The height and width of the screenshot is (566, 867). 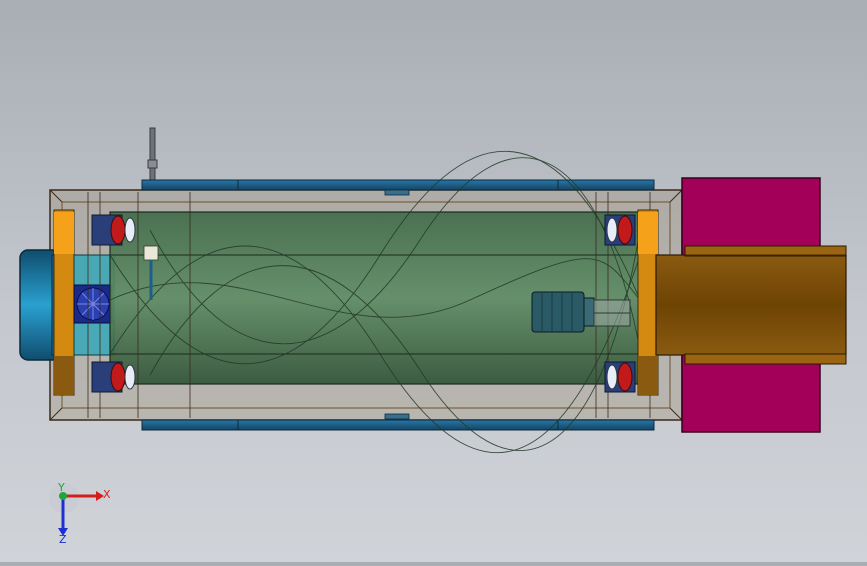 What do you see at coordinates (113, 230) in the screenshot?
I see `roller-top-left` at bounding box center [113, 230].